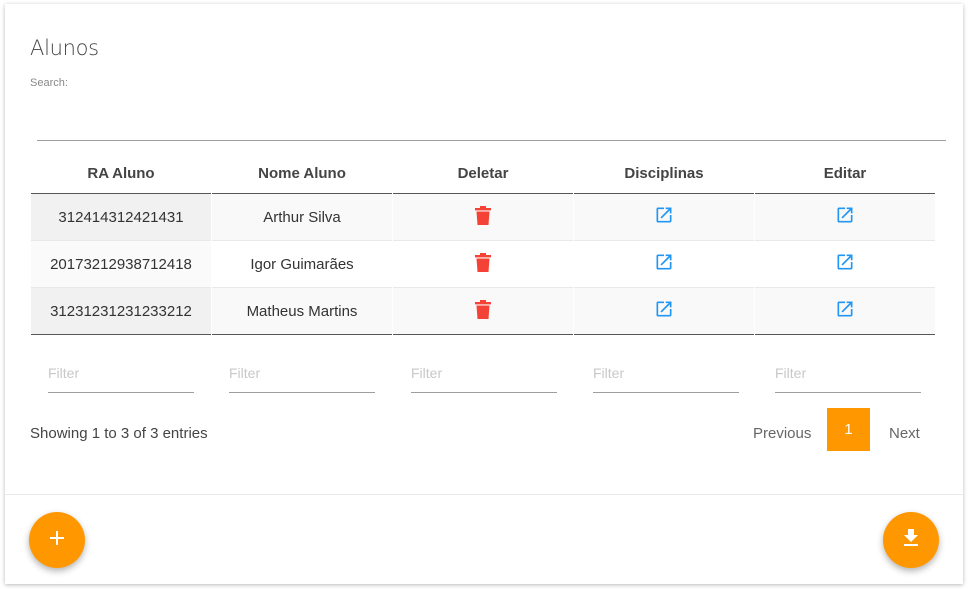 This screenshot has height=589, width=969. I want to click on cell-nome: Matheus Martins, so click(302, 311).